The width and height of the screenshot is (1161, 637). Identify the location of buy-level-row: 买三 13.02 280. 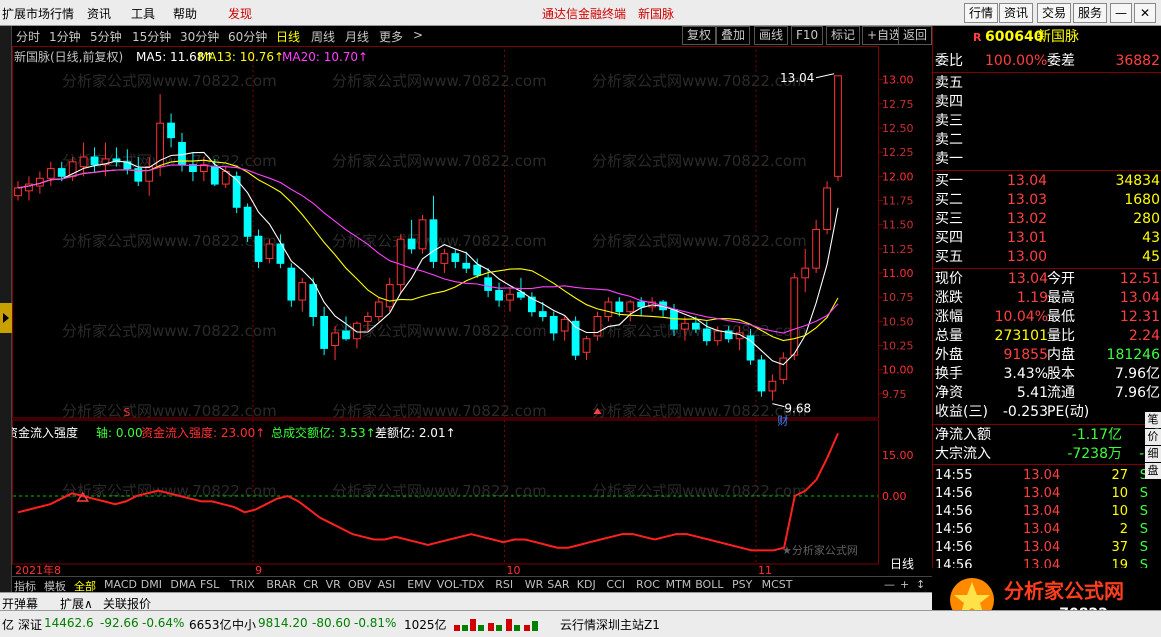
(1047, 219).